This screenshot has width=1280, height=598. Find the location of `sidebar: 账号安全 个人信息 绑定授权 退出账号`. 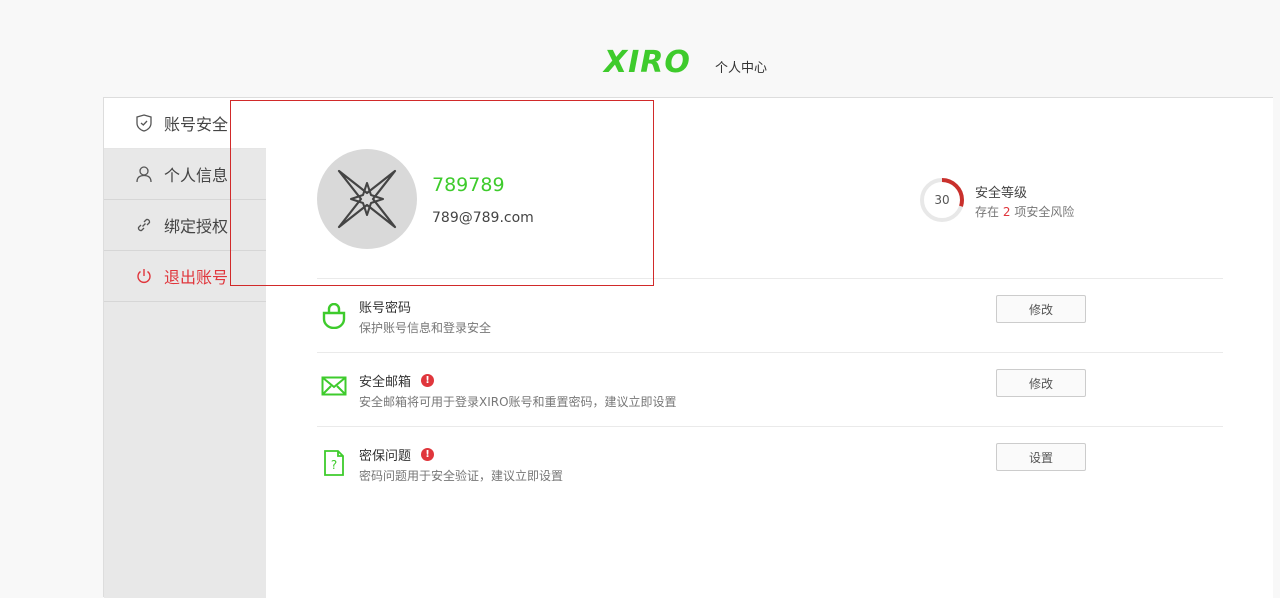

sidebar: 账号安全 个人信息 绑定授权 退出账号 is located at coordinates (185, 348).